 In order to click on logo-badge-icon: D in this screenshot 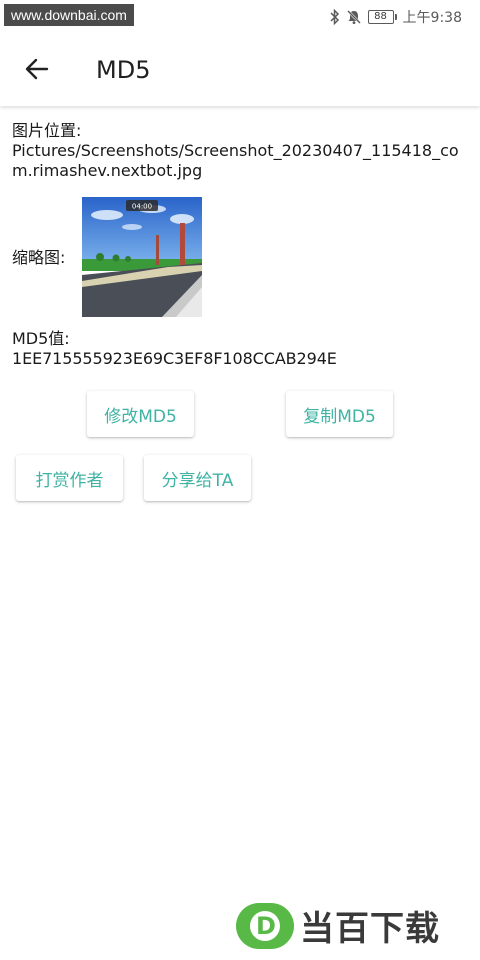, I will do `click(265, 925)`.